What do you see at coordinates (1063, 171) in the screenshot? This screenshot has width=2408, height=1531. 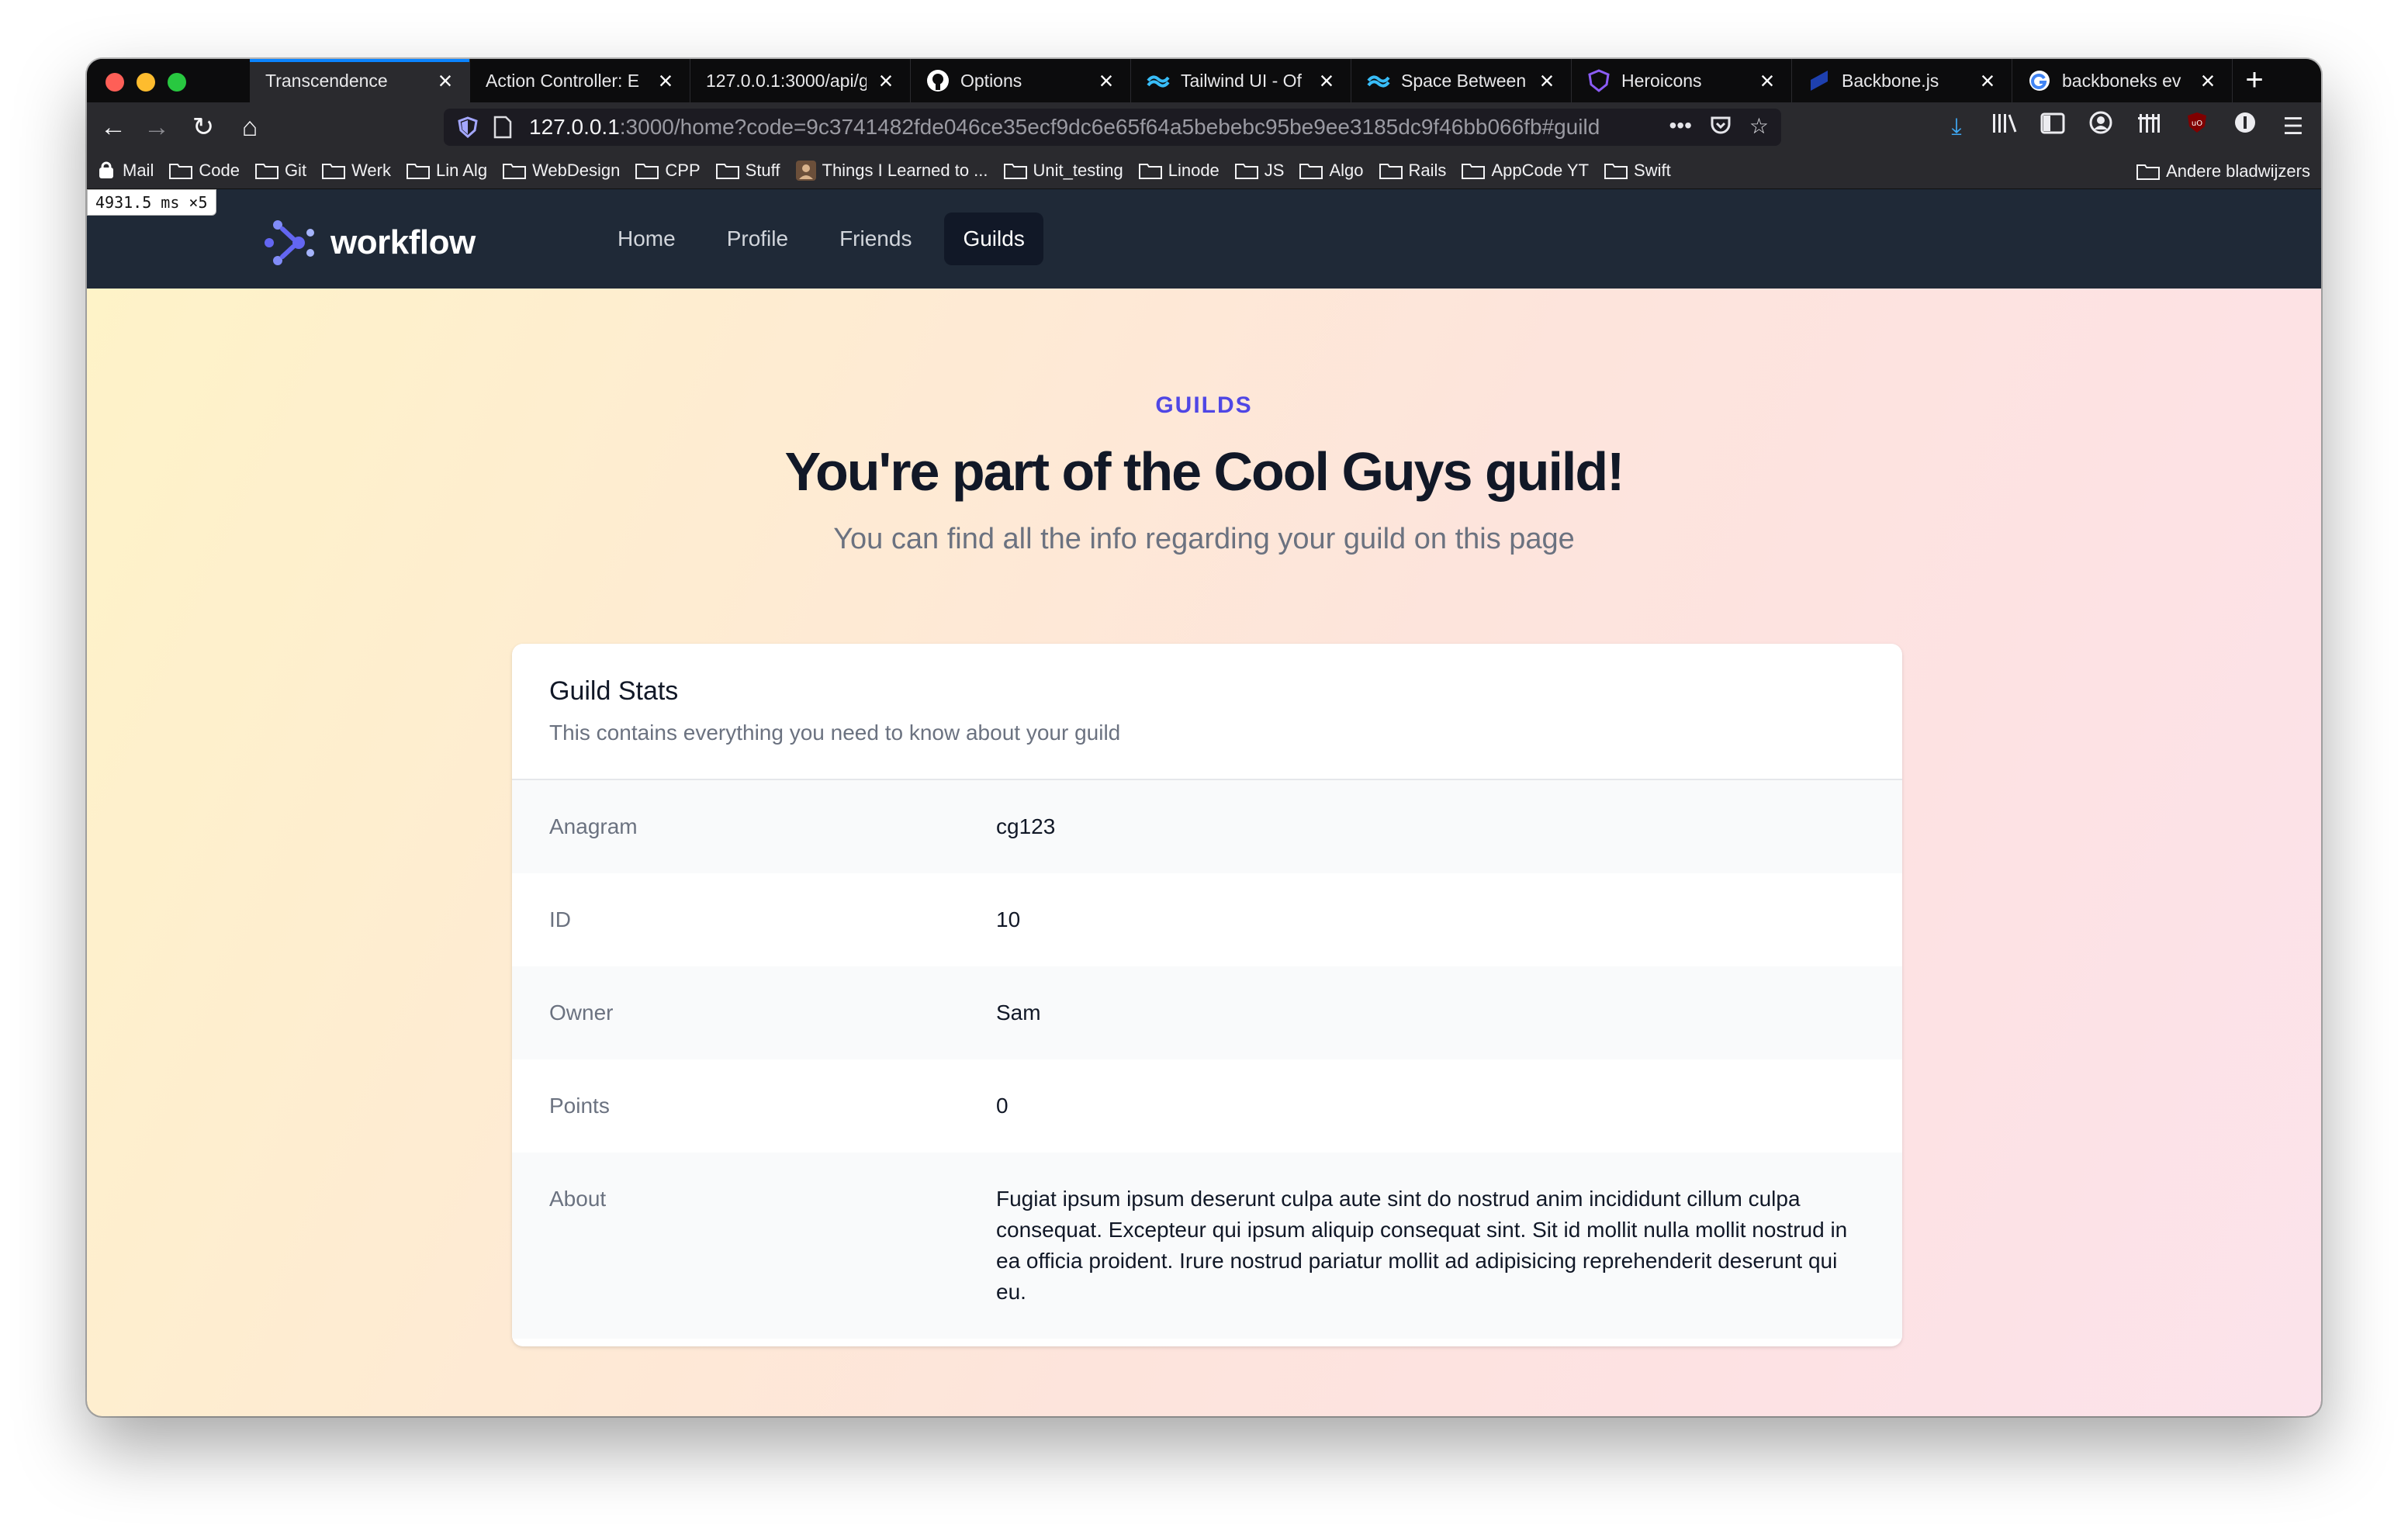 I see `bookmark-folder: Unit_testing` at bounding box center [1063, 171].